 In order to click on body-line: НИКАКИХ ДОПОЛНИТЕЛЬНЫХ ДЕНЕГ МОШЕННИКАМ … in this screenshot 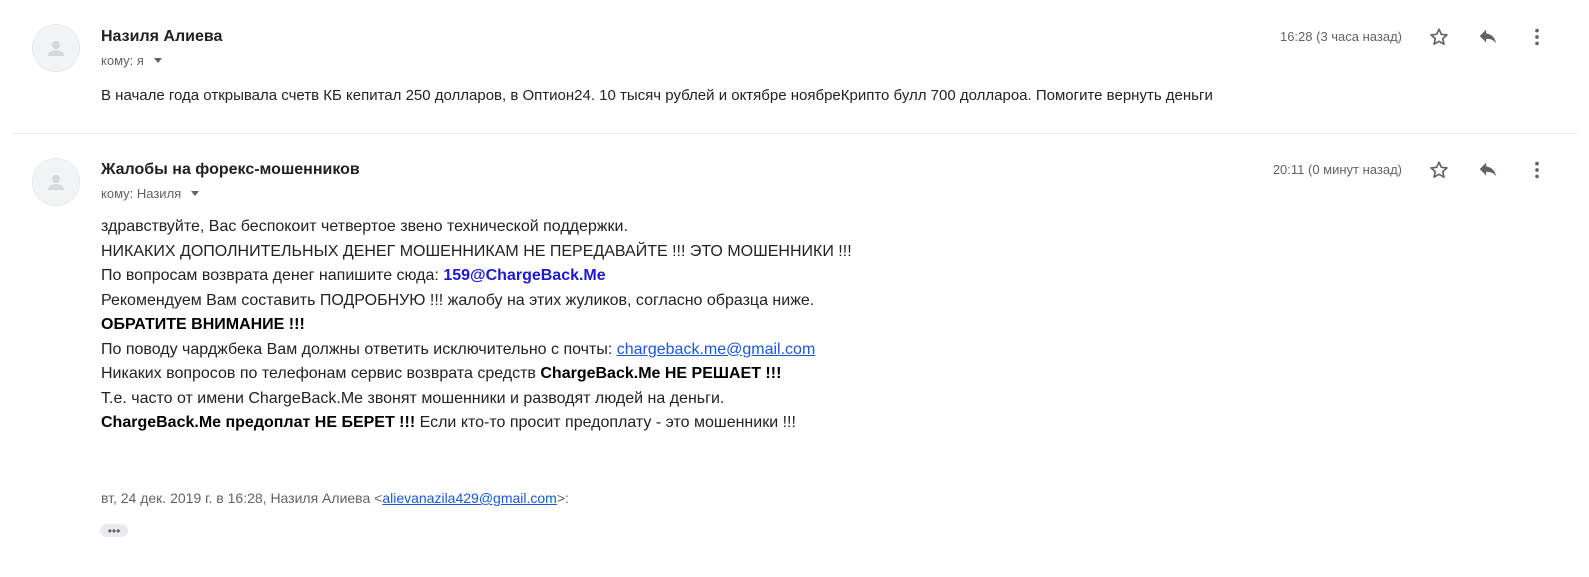, I will do `click(476, 251)`.